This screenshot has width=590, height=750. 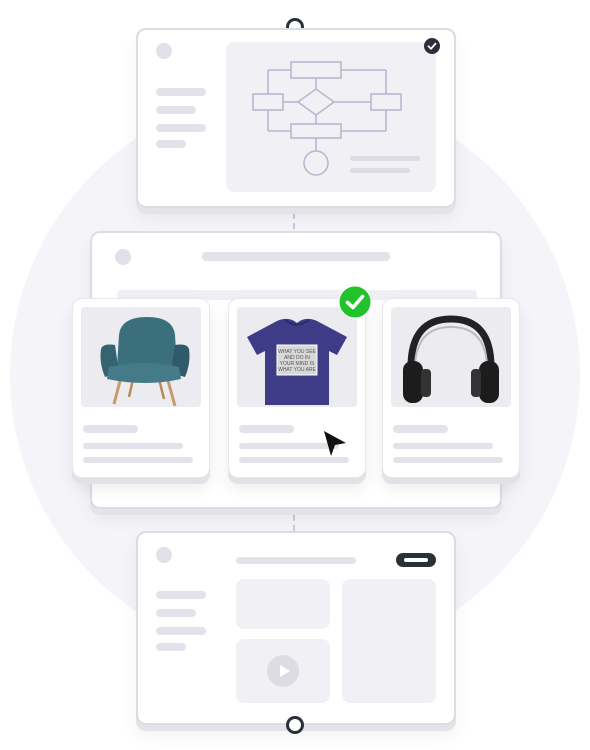 I want to click on headphones-image, so click(x=451, y=359).